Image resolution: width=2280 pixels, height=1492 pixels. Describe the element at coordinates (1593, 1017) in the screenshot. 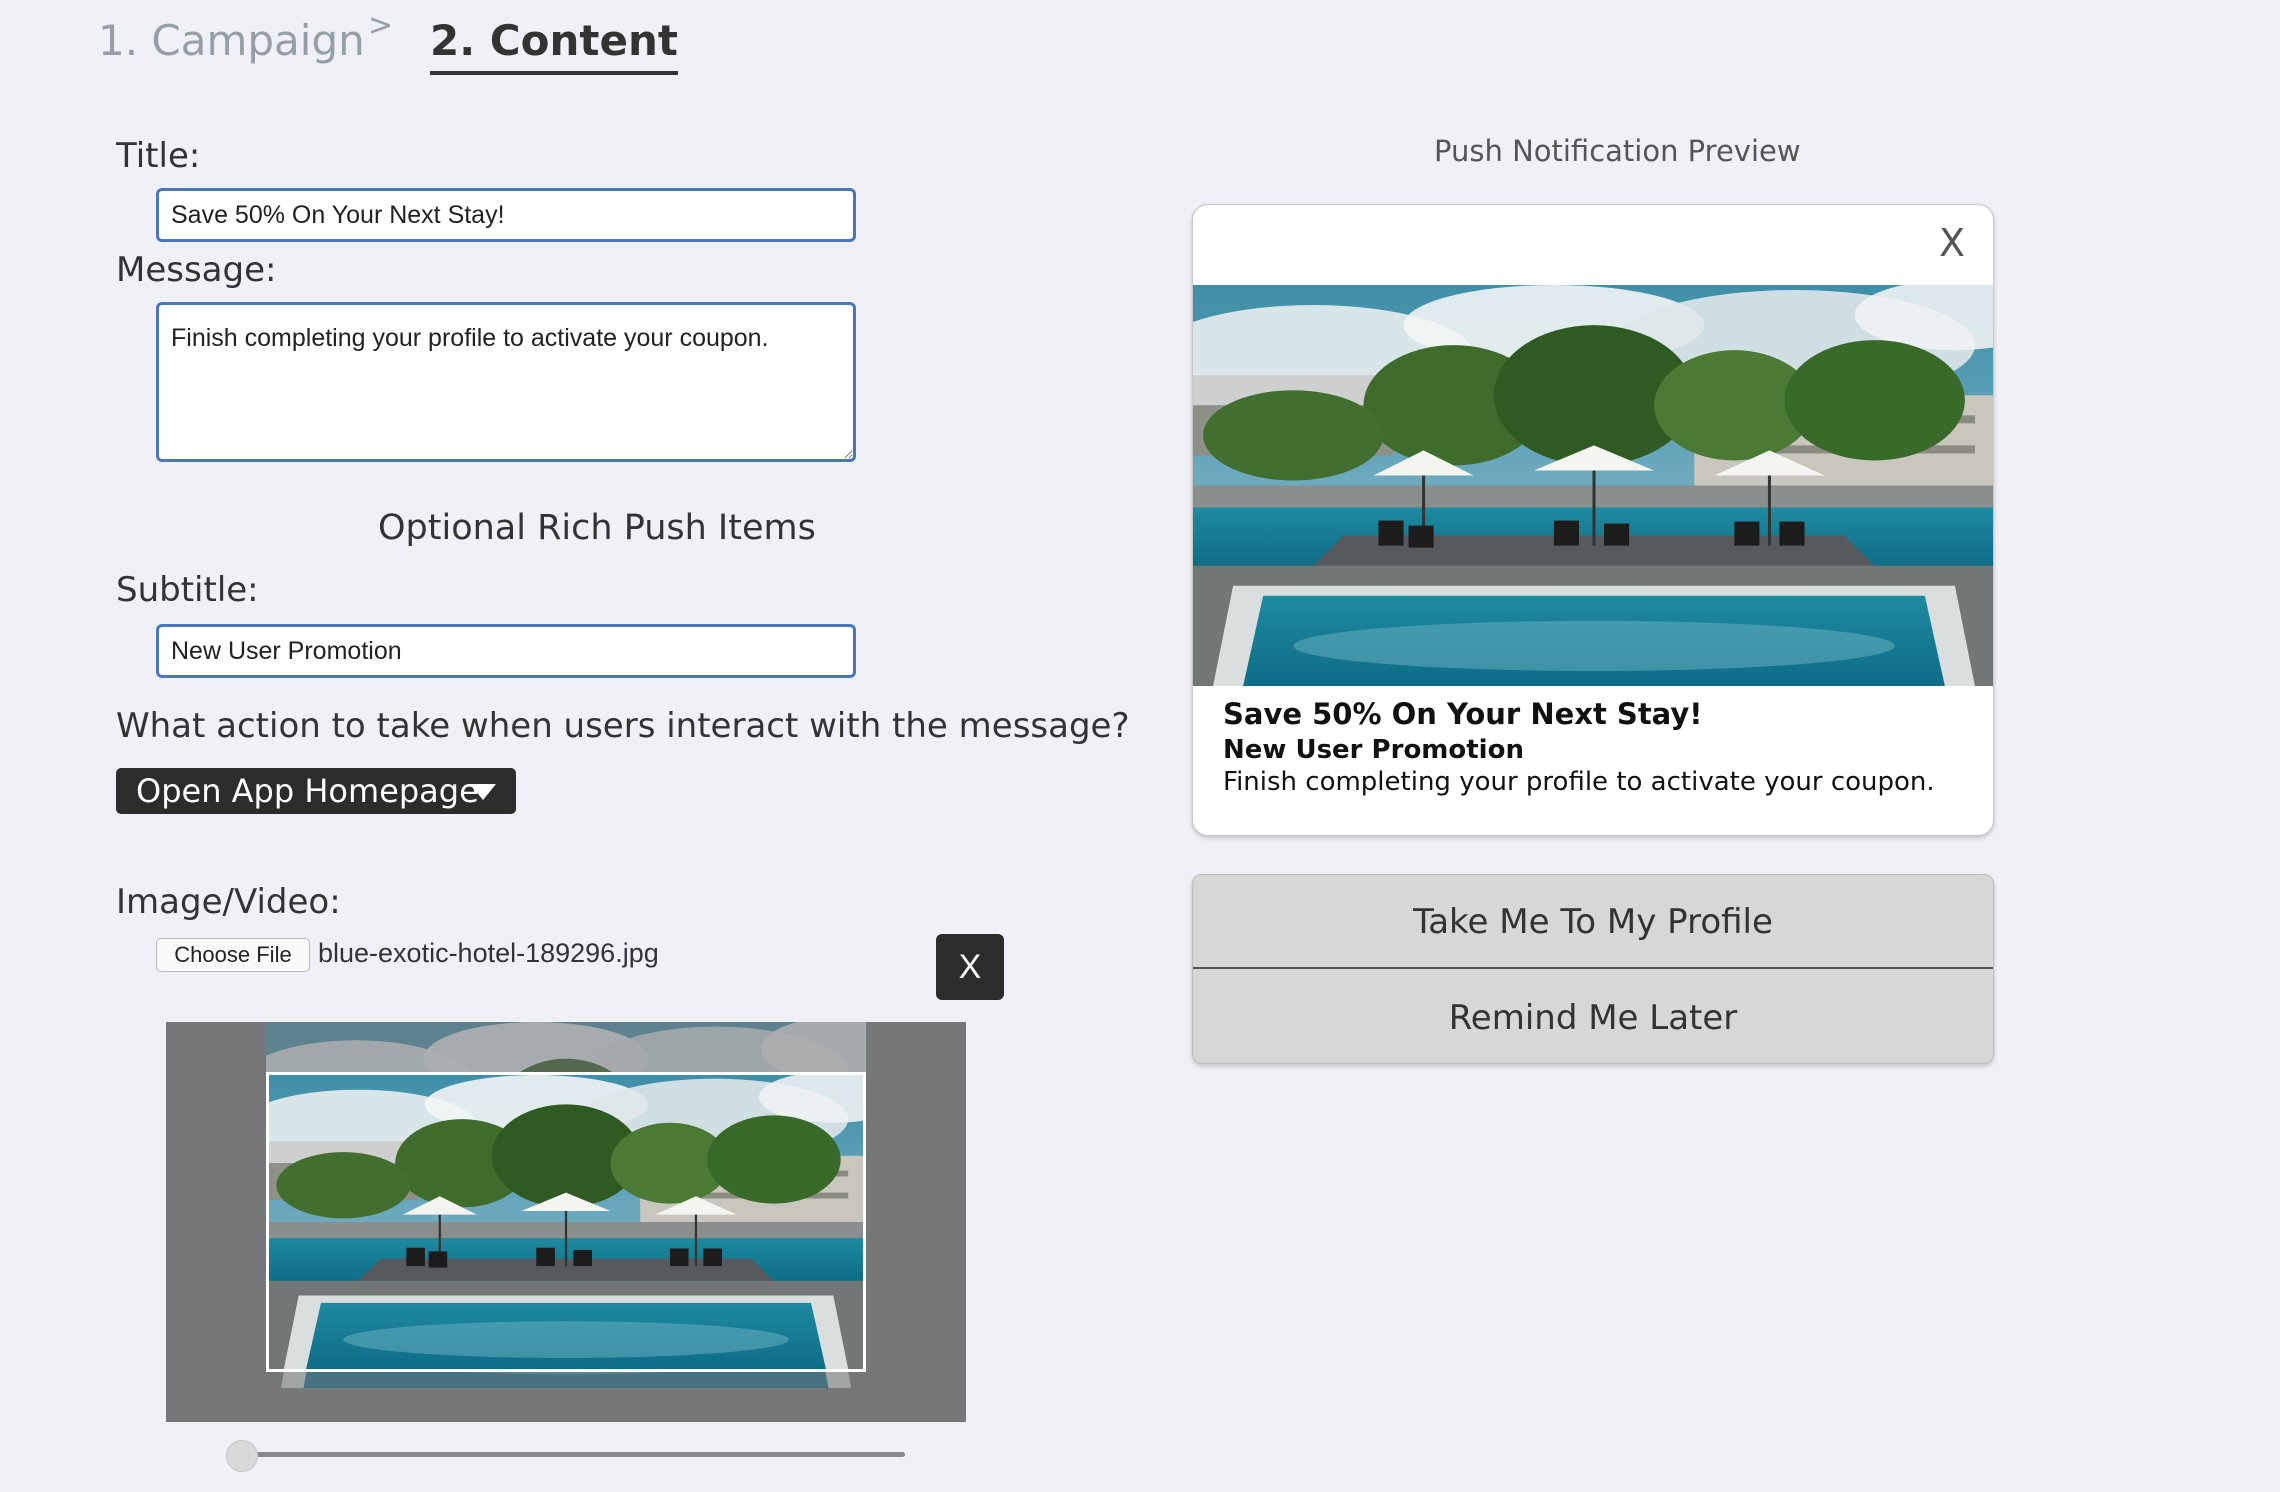

I see `remind-me-later-button: Remind Me Later` at that location.